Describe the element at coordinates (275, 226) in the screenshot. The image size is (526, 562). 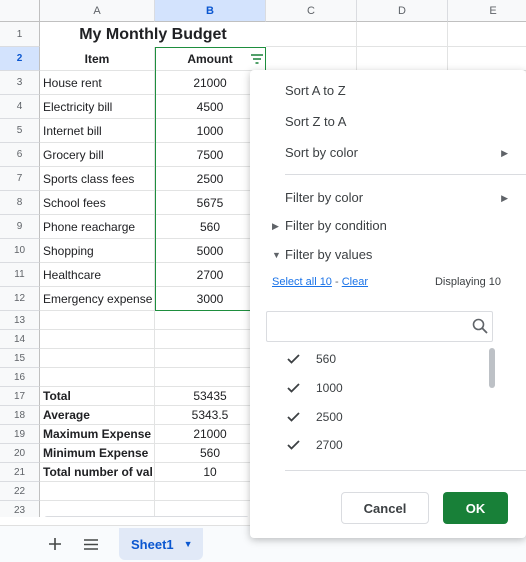
I see `expand-right-icon: ▶` at that location.